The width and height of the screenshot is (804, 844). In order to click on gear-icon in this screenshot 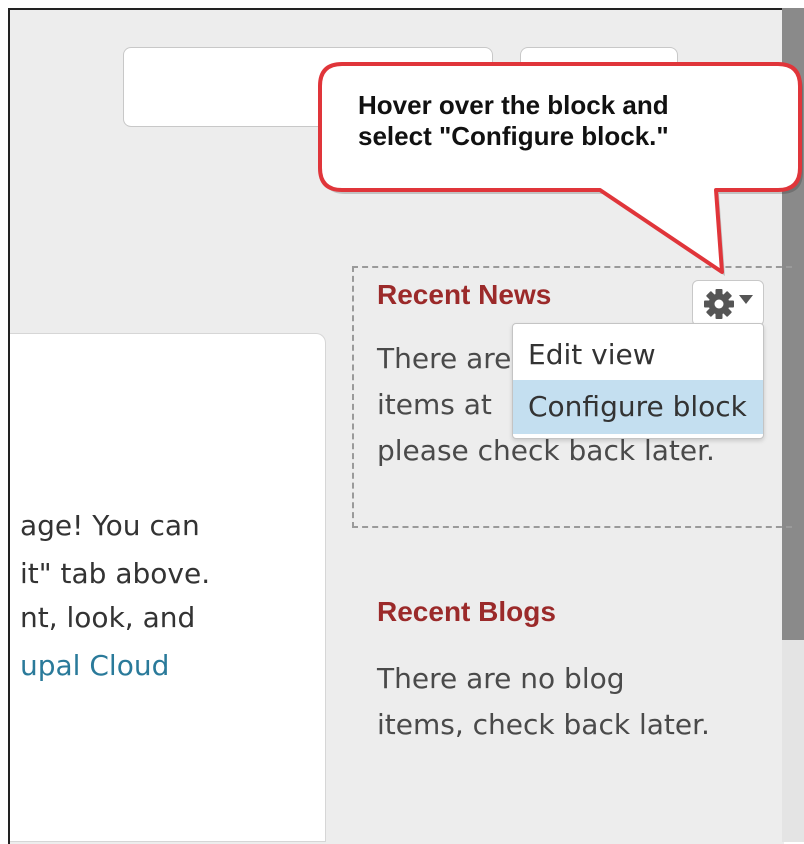, I will do `click(719, 304)`.